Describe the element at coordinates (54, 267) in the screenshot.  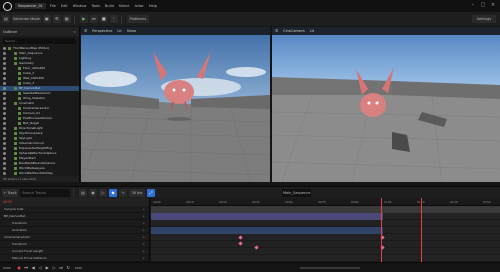
I see `step-forward-icon: ▷` at that location.